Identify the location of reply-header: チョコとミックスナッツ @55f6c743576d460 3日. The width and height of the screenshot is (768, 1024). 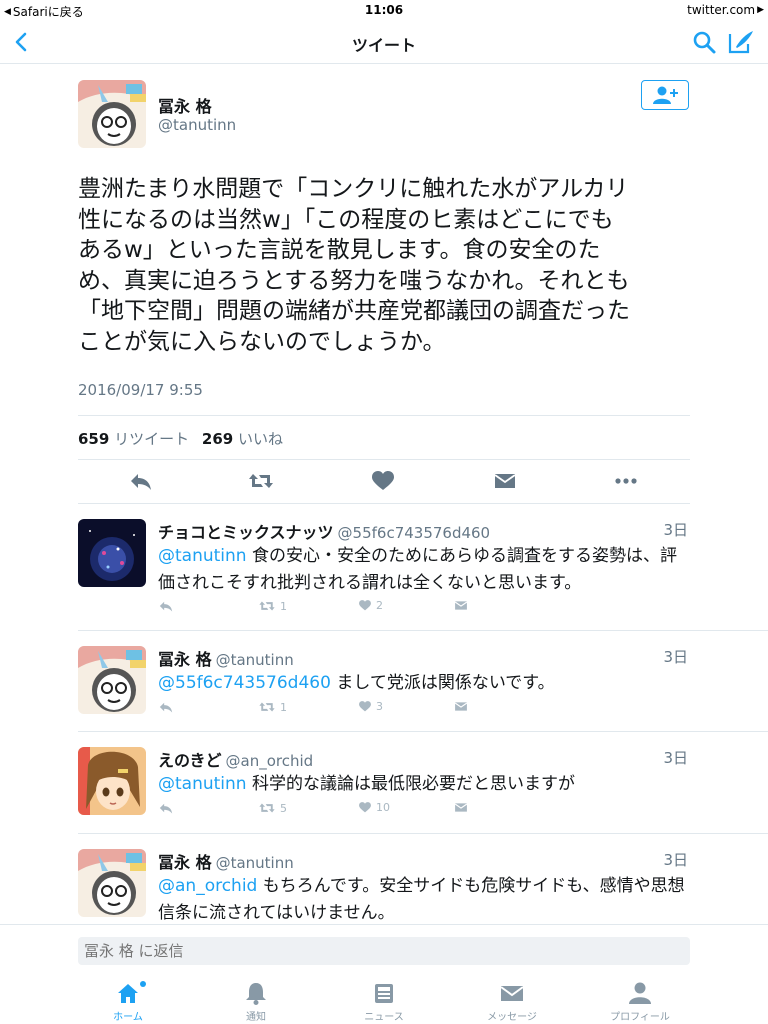
(423, 531).